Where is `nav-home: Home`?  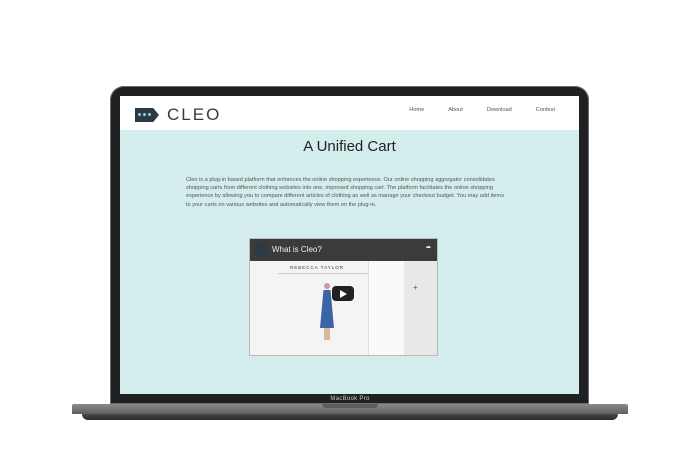
nav-home: Home is located at coordinates (416, 110).